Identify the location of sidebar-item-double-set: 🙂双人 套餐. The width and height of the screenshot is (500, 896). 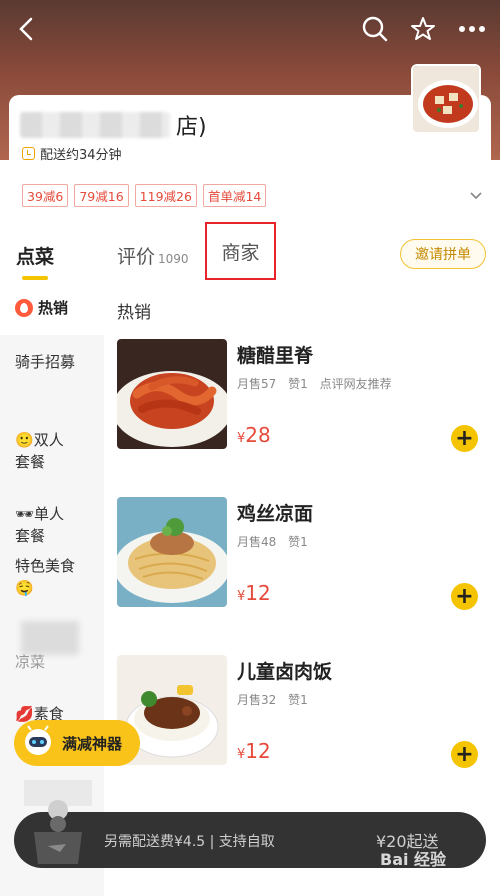
(39, 440).